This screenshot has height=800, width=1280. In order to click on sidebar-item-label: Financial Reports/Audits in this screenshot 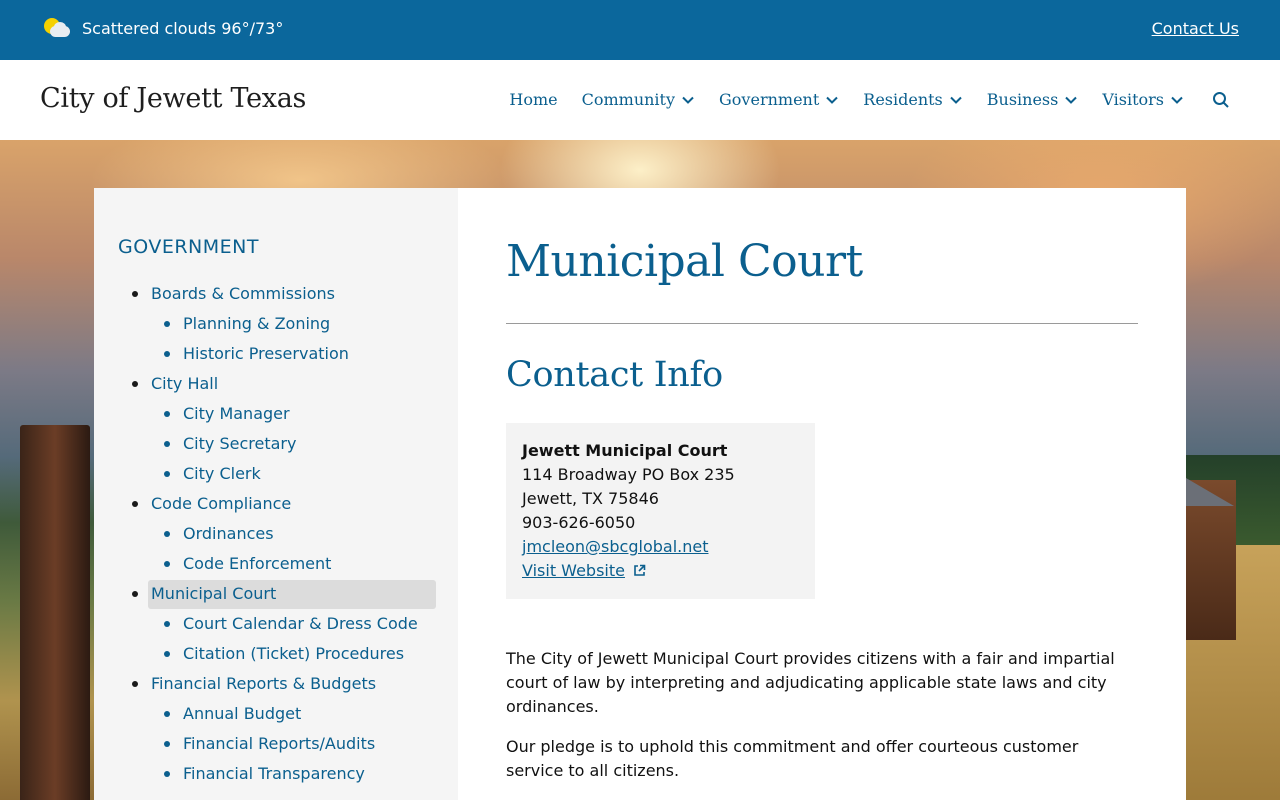, I will do `click(279, 743)`.